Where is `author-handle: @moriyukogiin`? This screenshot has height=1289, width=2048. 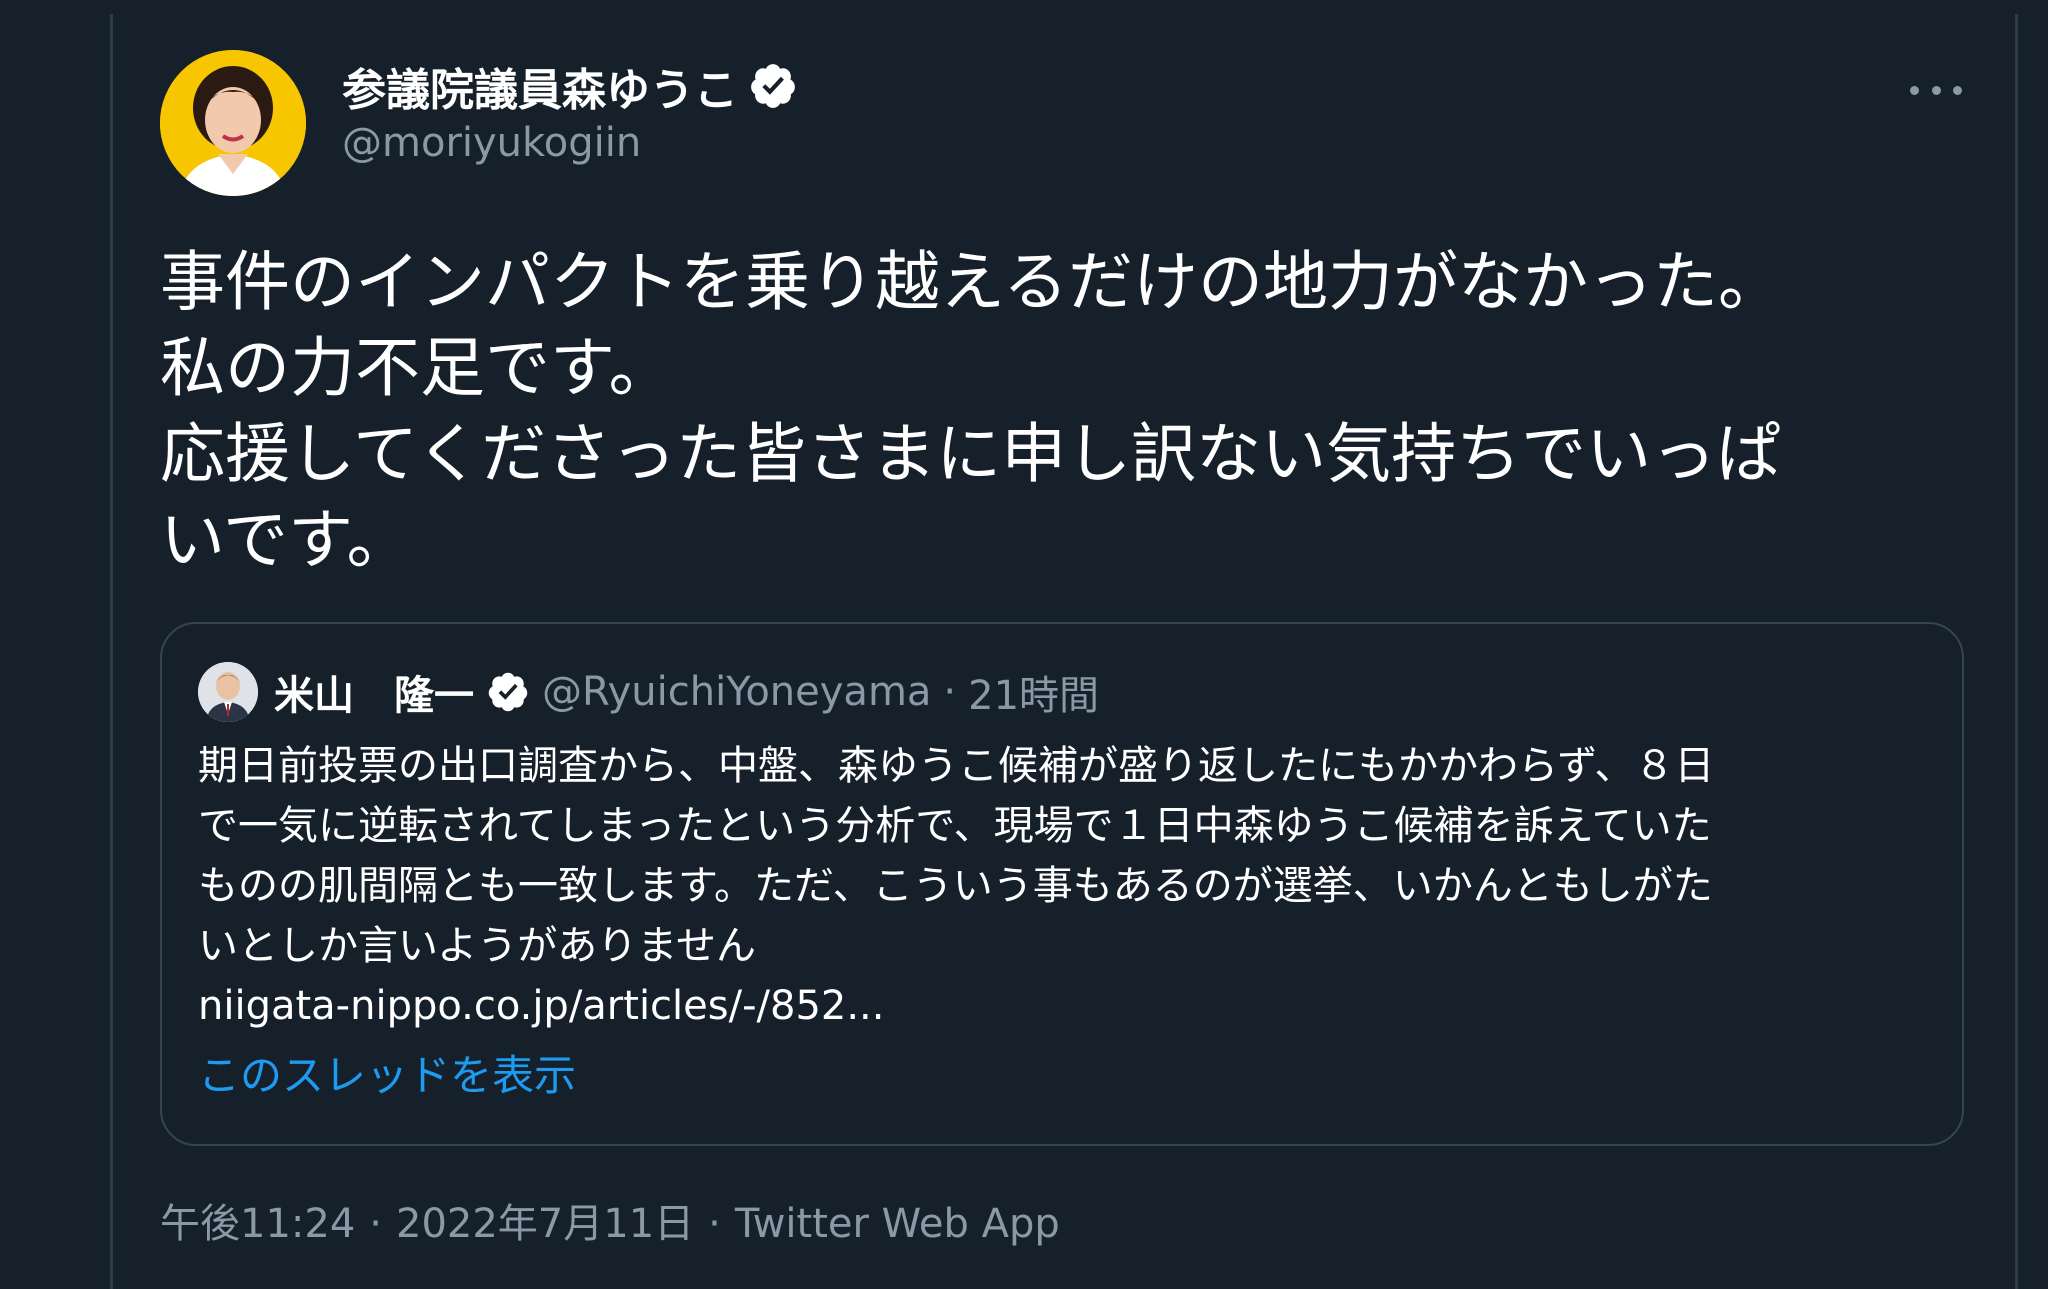 author-handle: @moriyukogiin is located at coordinates (491, 143).